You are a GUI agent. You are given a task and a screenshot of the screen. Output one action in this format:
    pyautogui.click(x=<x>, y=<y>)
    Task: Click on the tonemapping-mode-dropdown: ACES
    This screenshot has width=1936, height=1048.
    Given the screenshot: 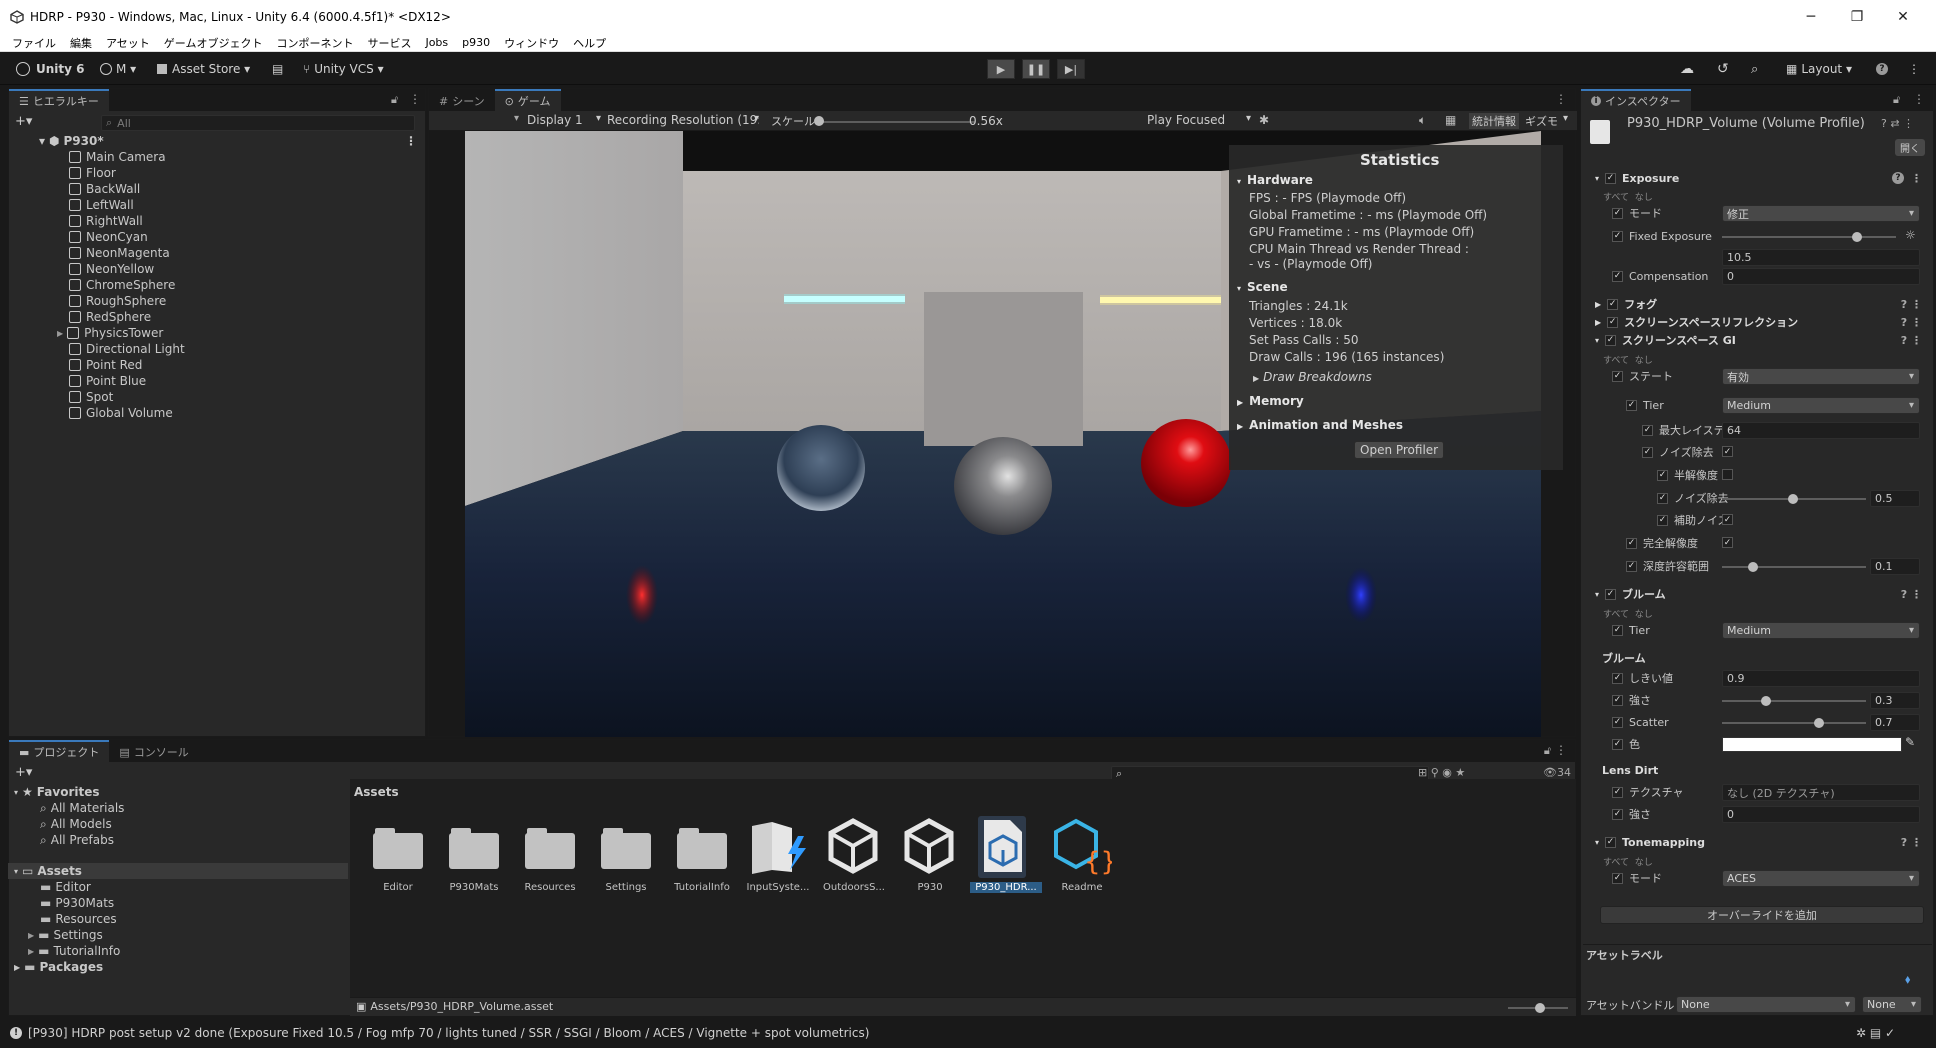 What is the action you would take?
    pyautogui.click(x=1821, y=878)
    